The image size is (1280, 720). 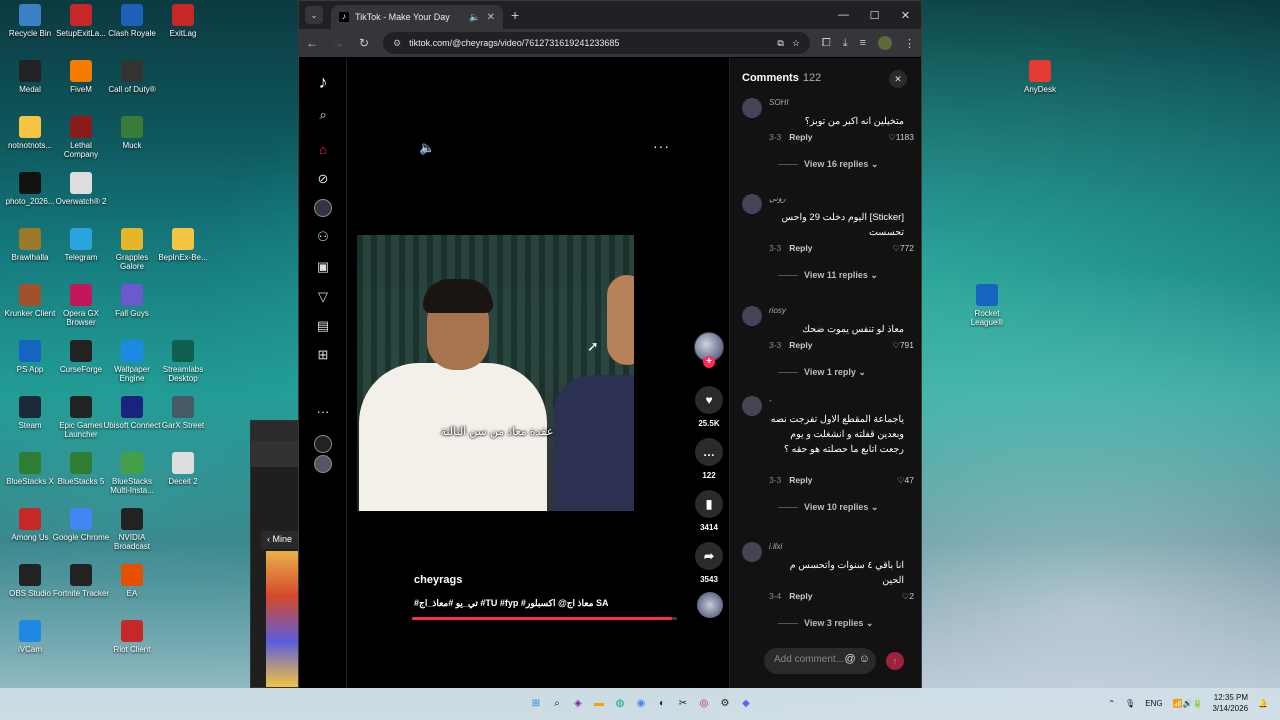 What do you see at coordinates (81, 581) in the screenshot?
I see `desktop-icon: Fortnite Tracker` at bounding box center [81, 581].